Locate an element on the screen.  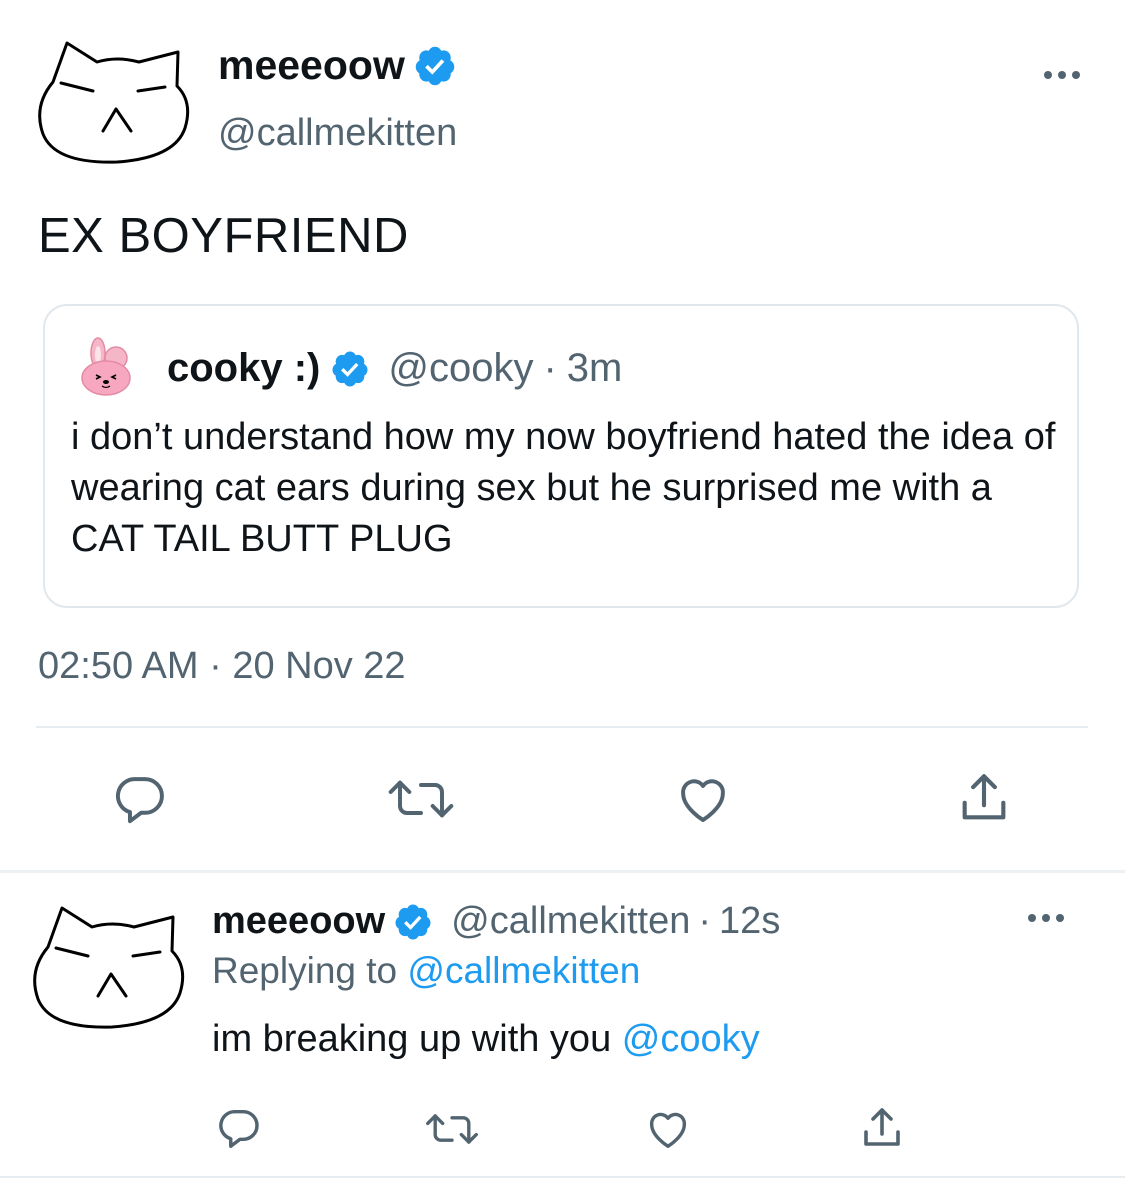
quoted-time: 3m is located at coordinates (595, 368).